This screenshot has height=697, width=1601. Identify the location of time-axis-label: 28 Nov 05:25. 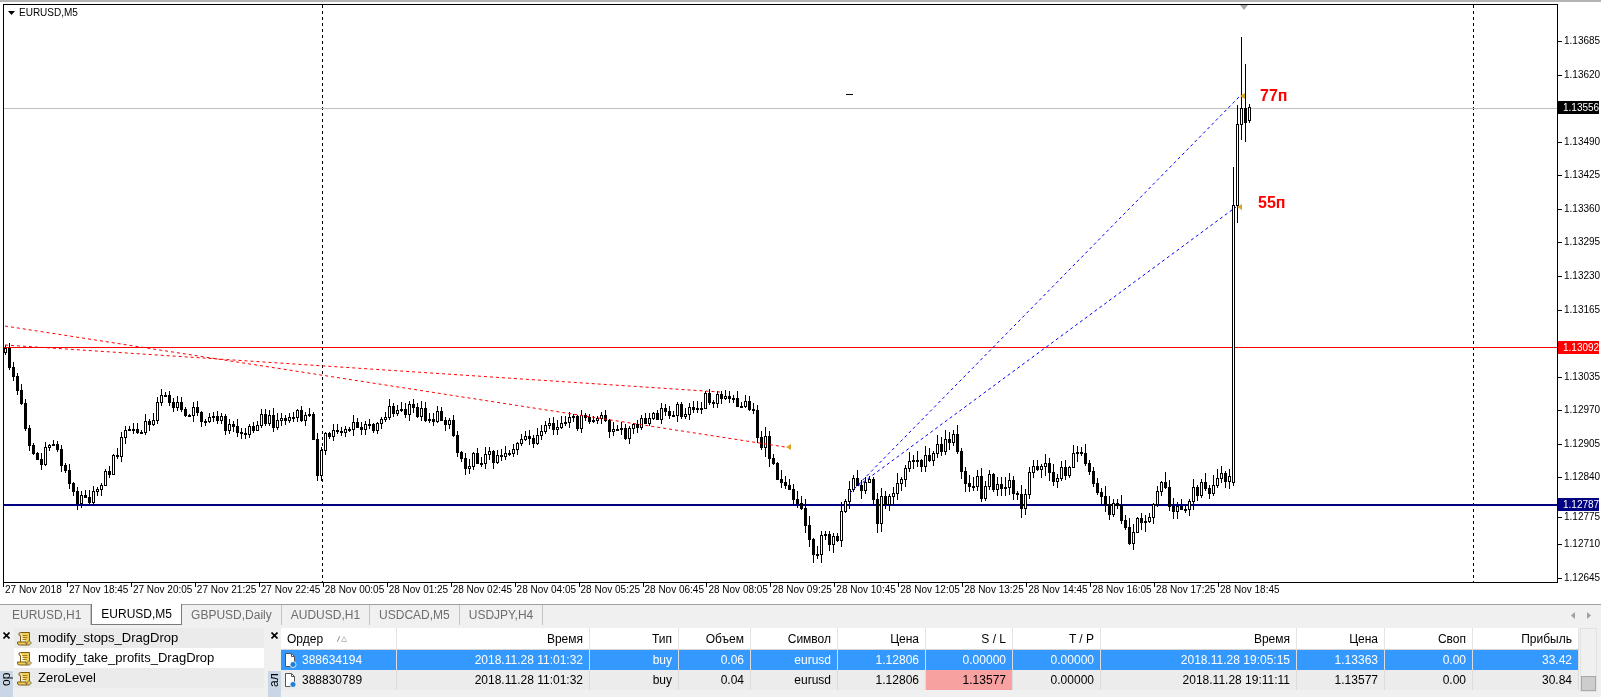
(610, 590).